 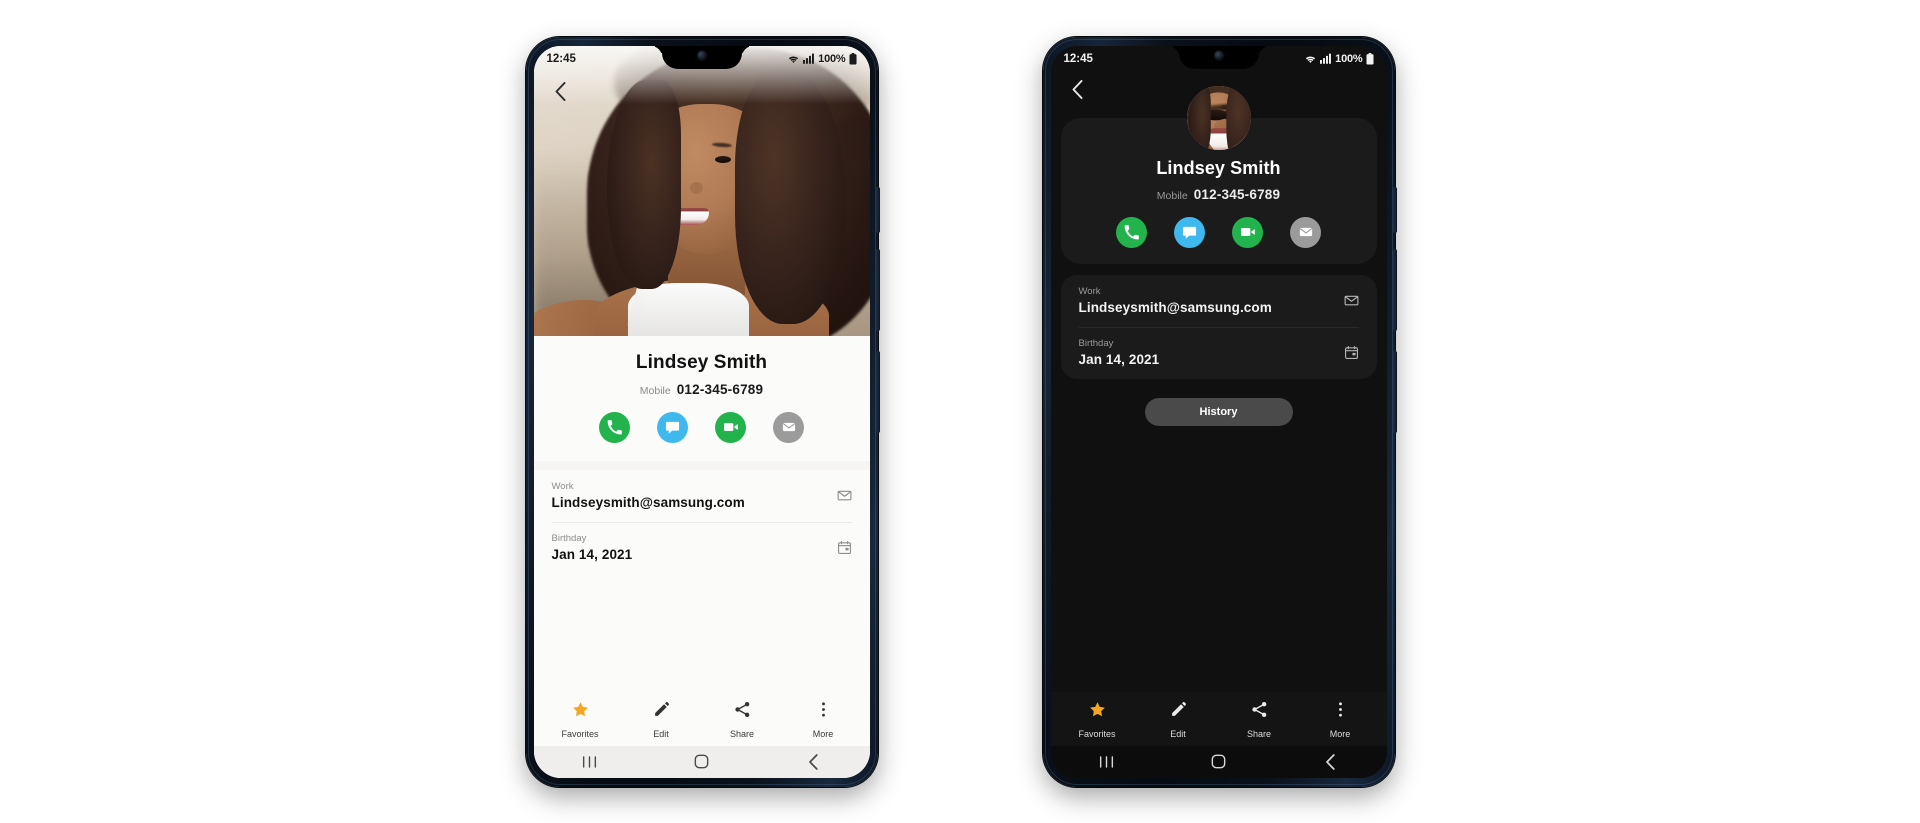 I want to click on bottom-toolbar-light: Favorites Edit Share More, so click(x=701, y=718).